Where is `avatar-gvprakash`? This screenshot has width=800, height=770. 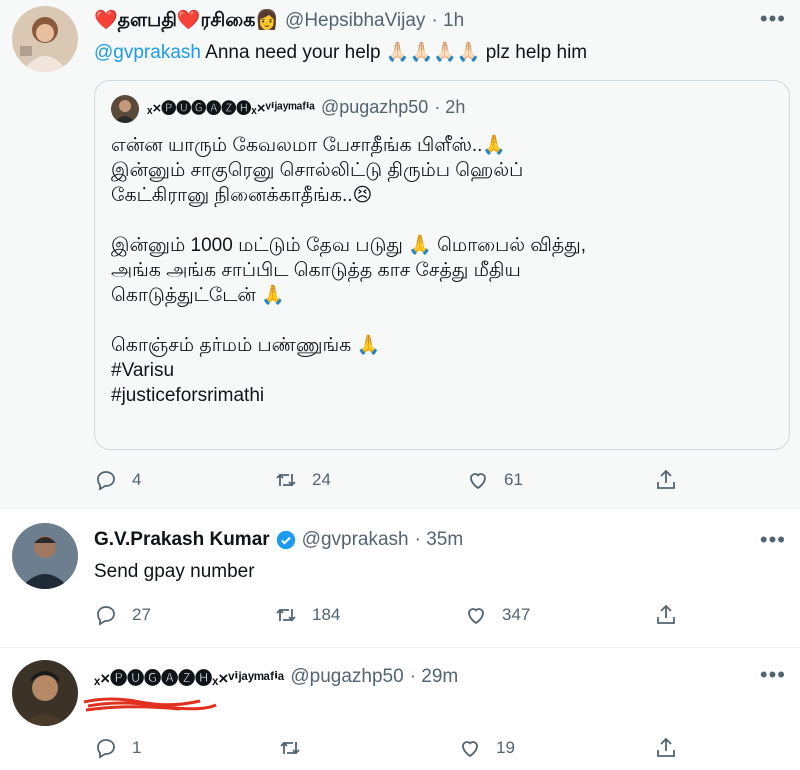 avatar-gvprakash is located at coordinates (45, 556).